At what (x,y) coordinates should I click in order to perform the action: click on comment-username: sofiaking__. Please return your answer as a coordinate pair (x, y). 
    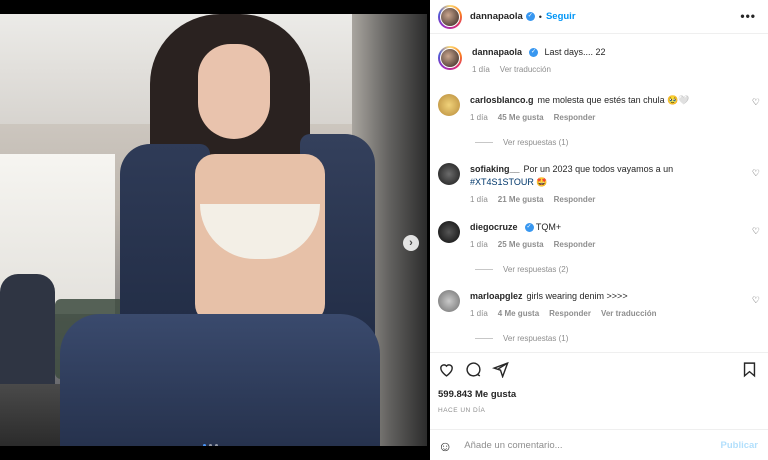
    Looking at the image, I should click on (495, 169).